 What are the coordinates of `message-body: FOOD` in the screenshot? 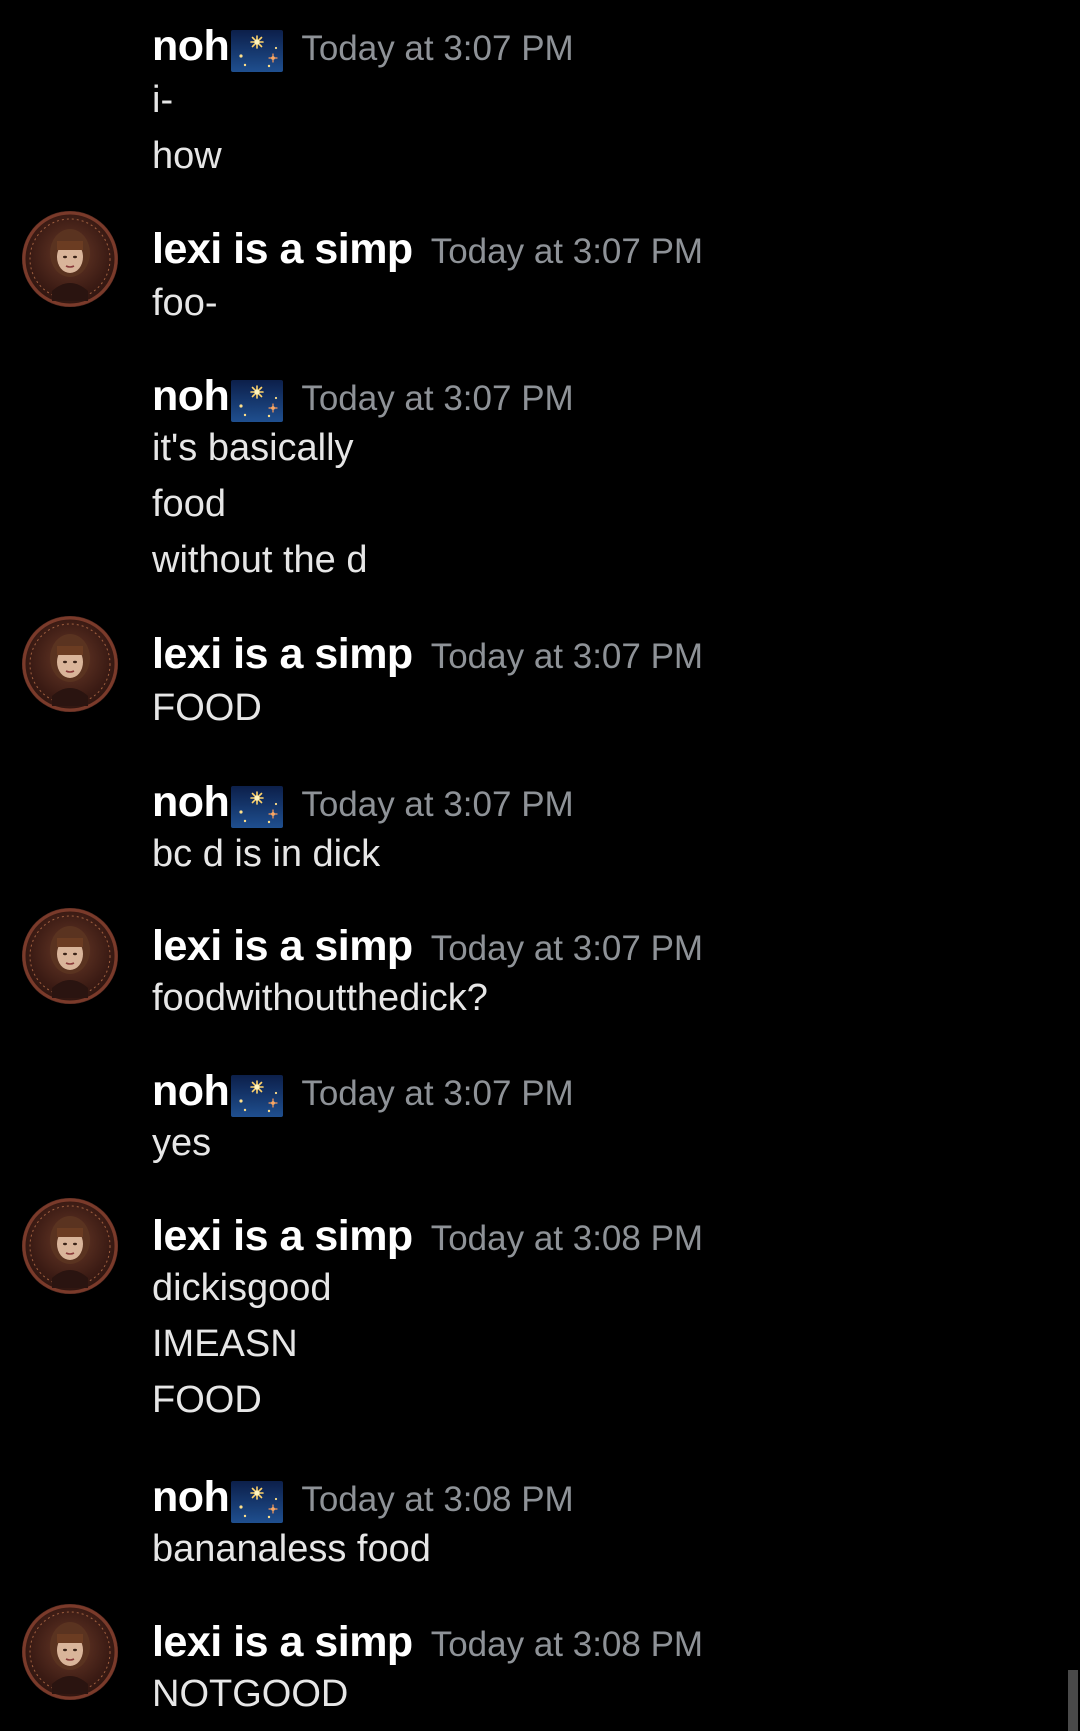 It's located at (207, 708).